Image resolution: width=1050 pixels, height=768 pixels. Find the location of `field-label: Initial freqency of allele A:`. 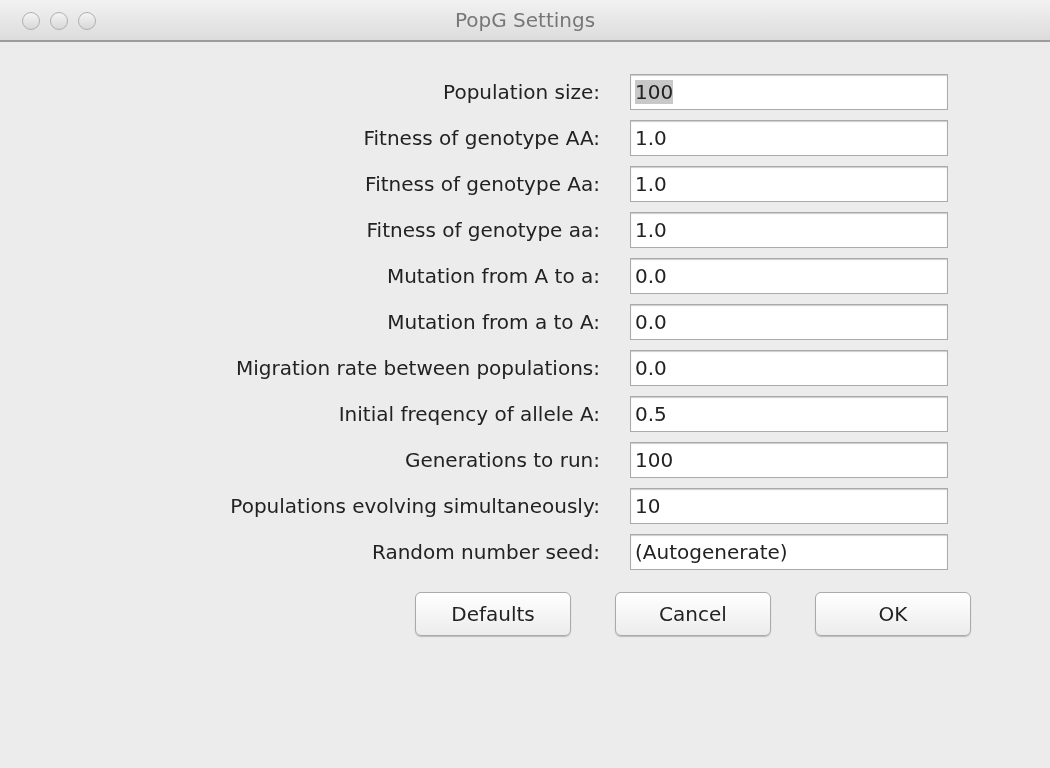

field-label: Initial freqency of allele A: is located at coordinates (469, 414).